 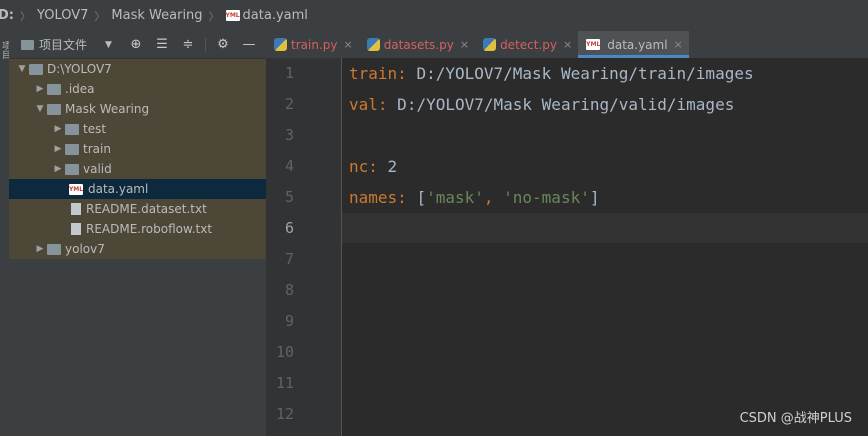 I want to click on line-number-gutter: 1 2 3 4 5 6 7 8 9 10 11 12, so click(x=304, y=247).